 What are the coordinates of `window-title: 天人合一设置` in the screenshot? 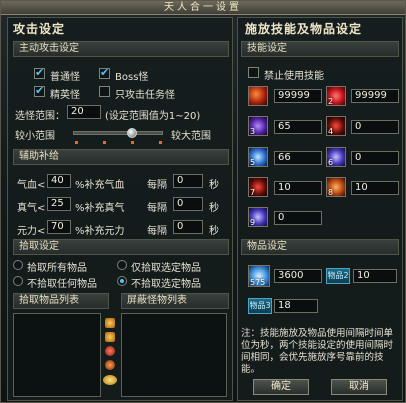 It's located at (203, 8).